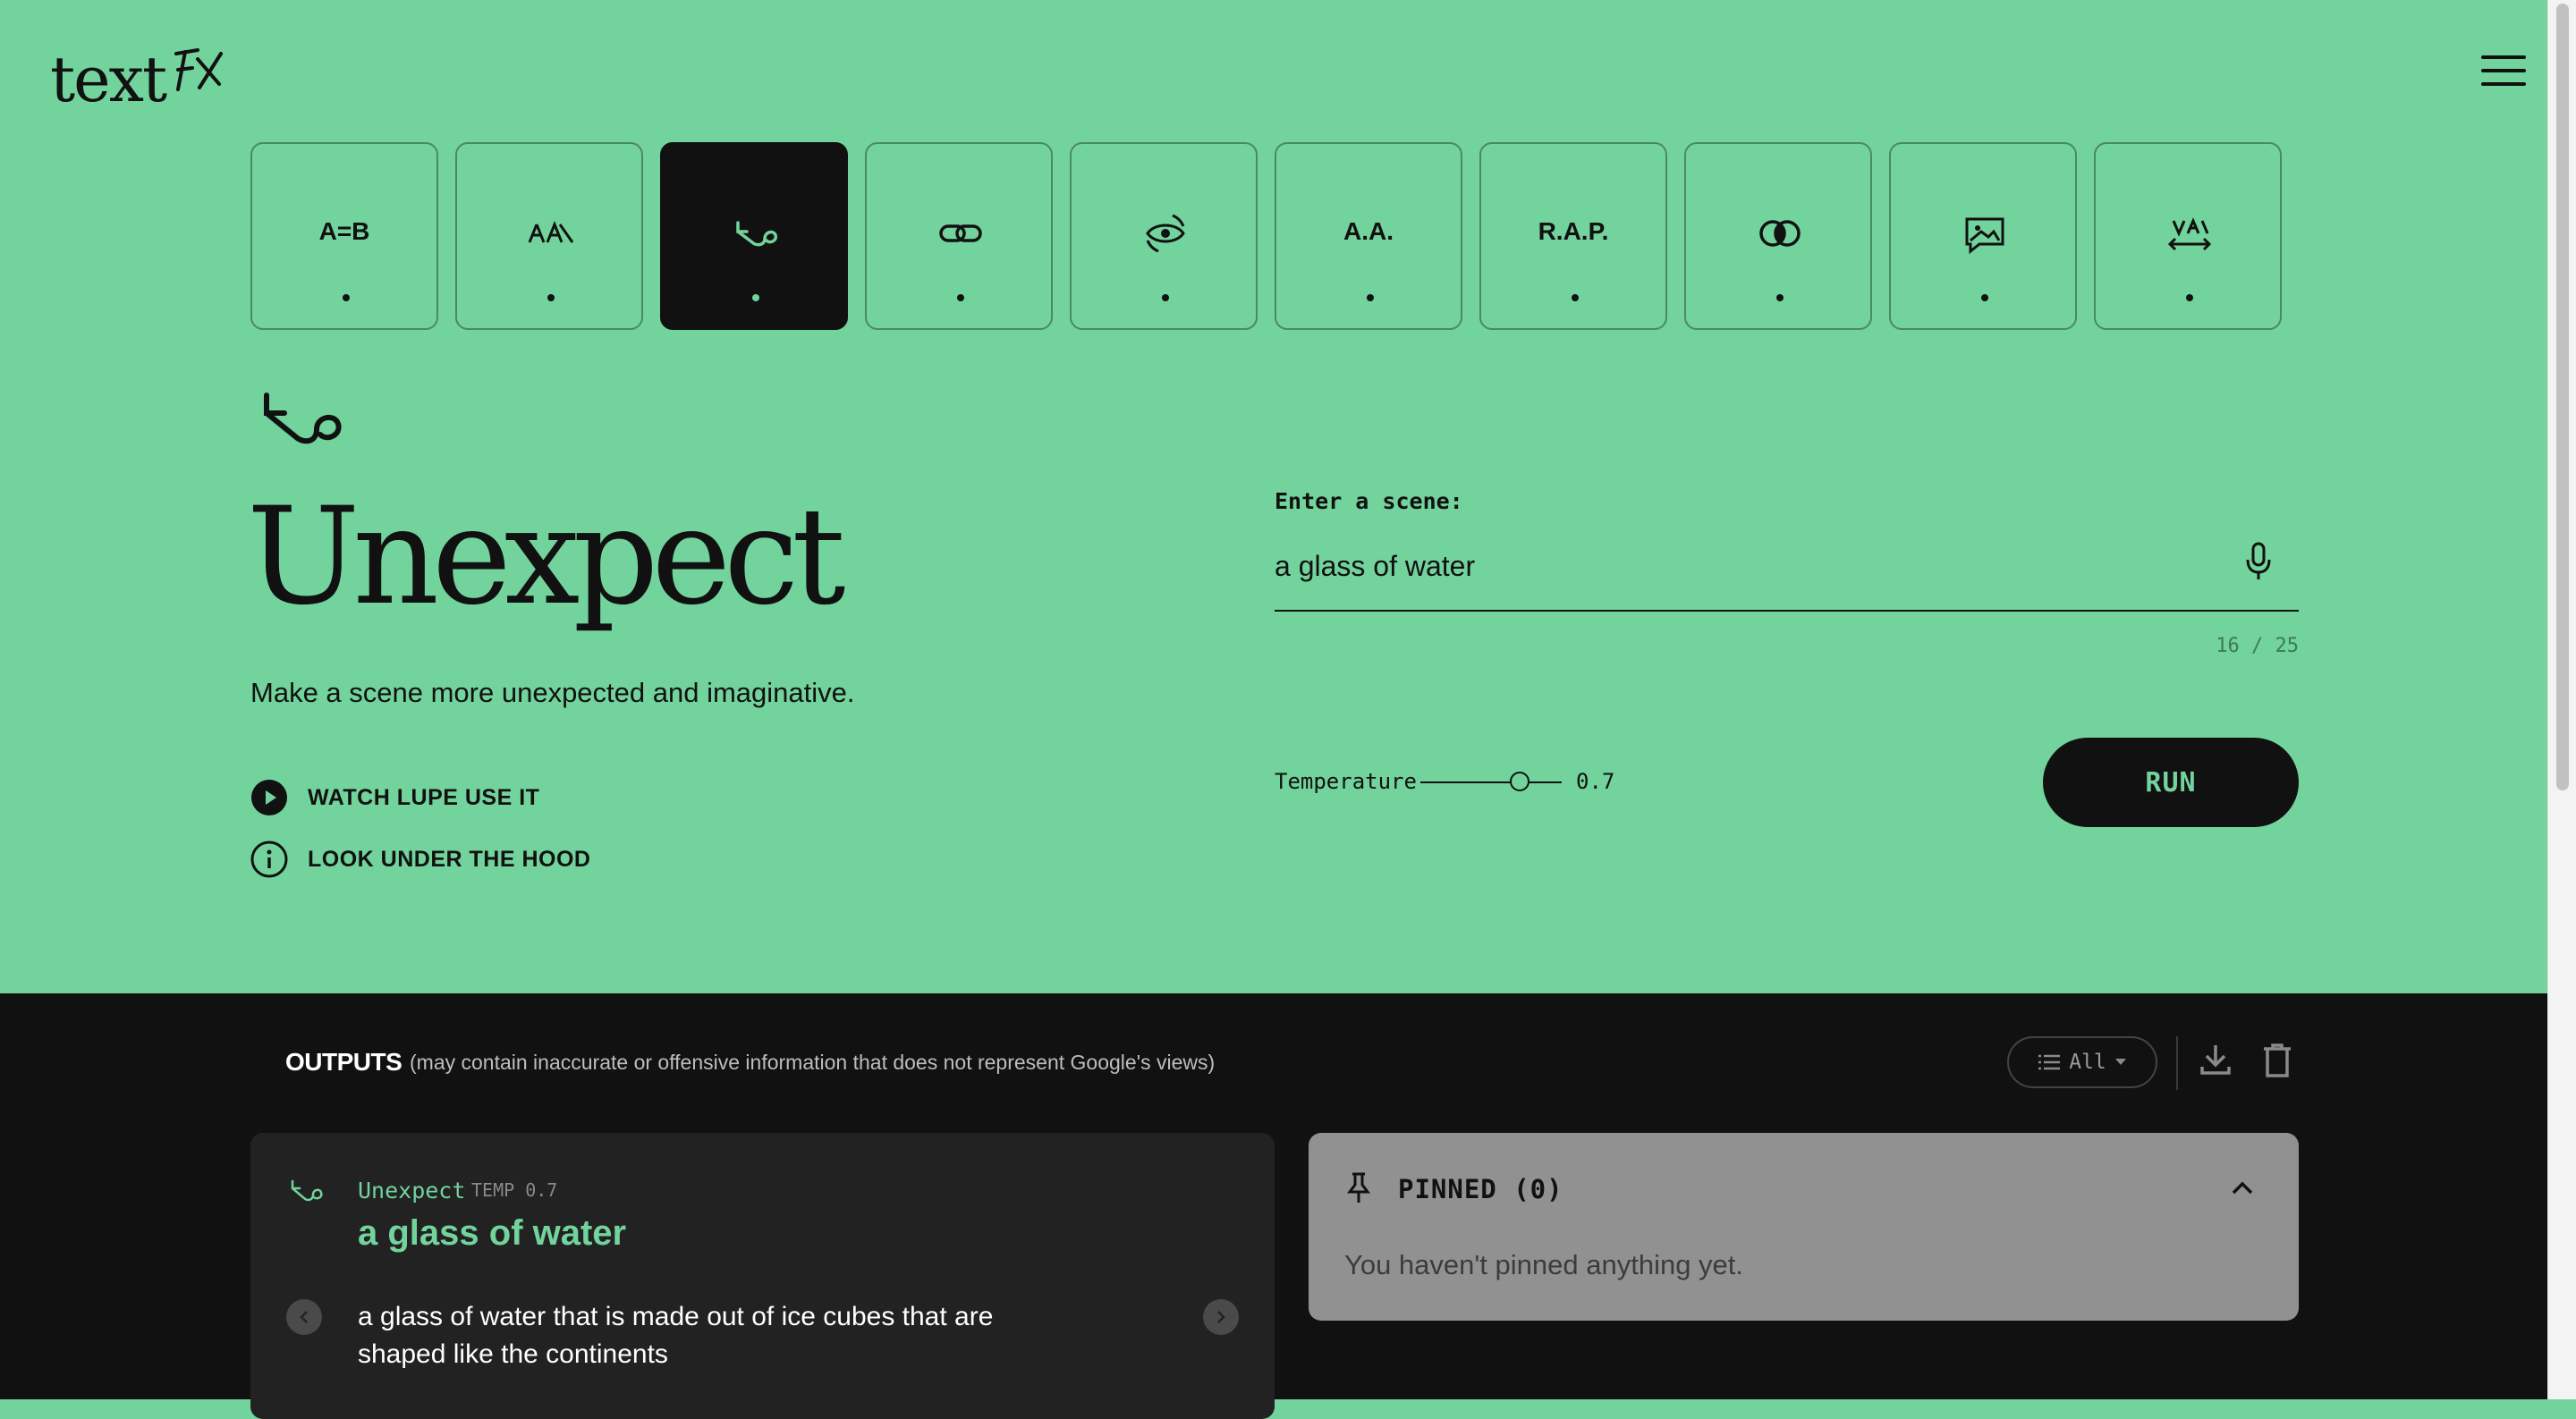 Image resolution: width=2576 pixels, height=1419 pixels. I want to click on pinned-title: PINNED (0), so click(1480, 1189).